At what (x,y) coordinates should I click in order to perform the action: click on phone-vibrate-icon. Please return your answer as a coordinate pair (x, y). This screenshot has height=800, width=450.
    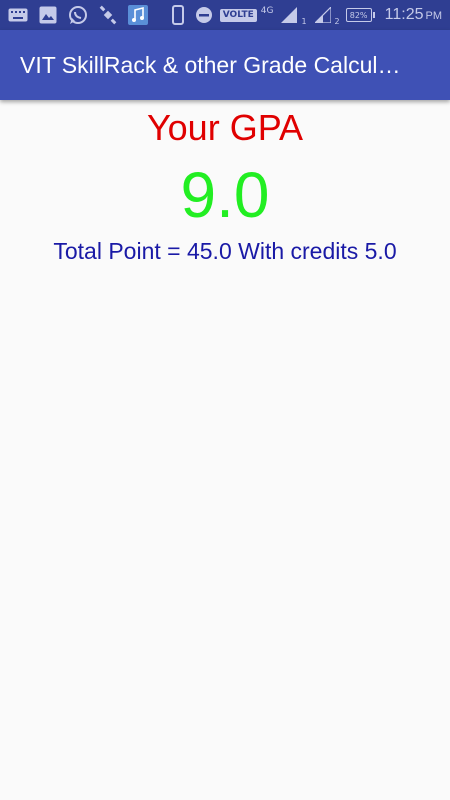
    Looking at the image, I should click on (178, 15).